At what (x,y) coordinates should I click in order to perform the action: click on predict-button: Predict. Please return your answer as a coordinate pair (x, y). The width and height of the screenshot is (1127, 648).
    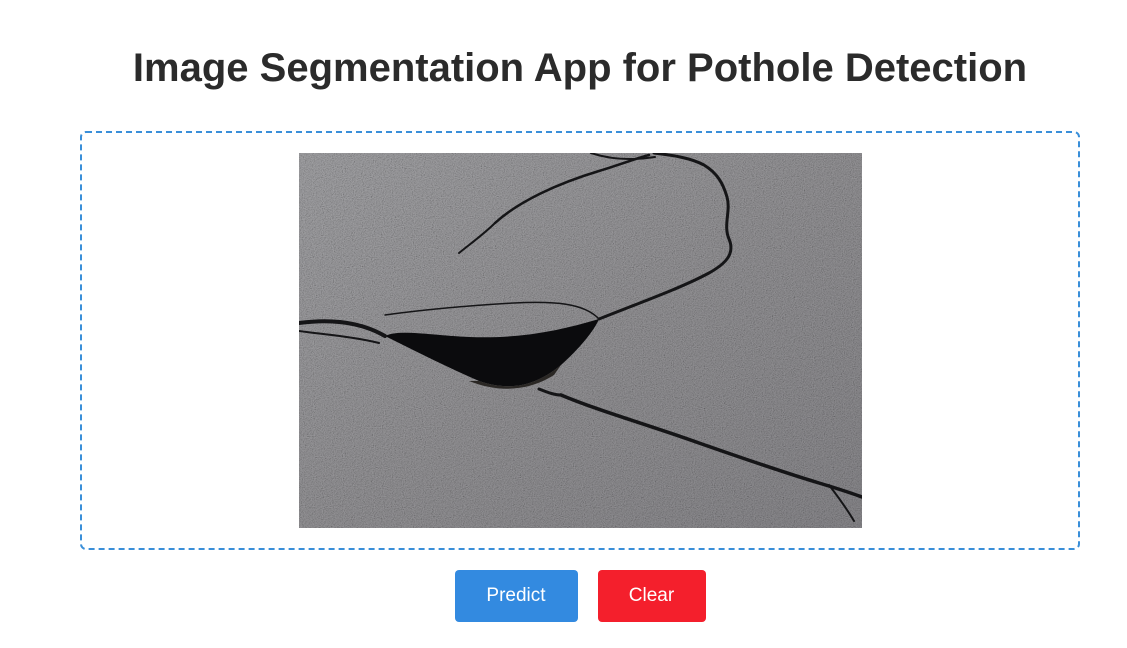
    Looking at the image, I should click on (516, 596).